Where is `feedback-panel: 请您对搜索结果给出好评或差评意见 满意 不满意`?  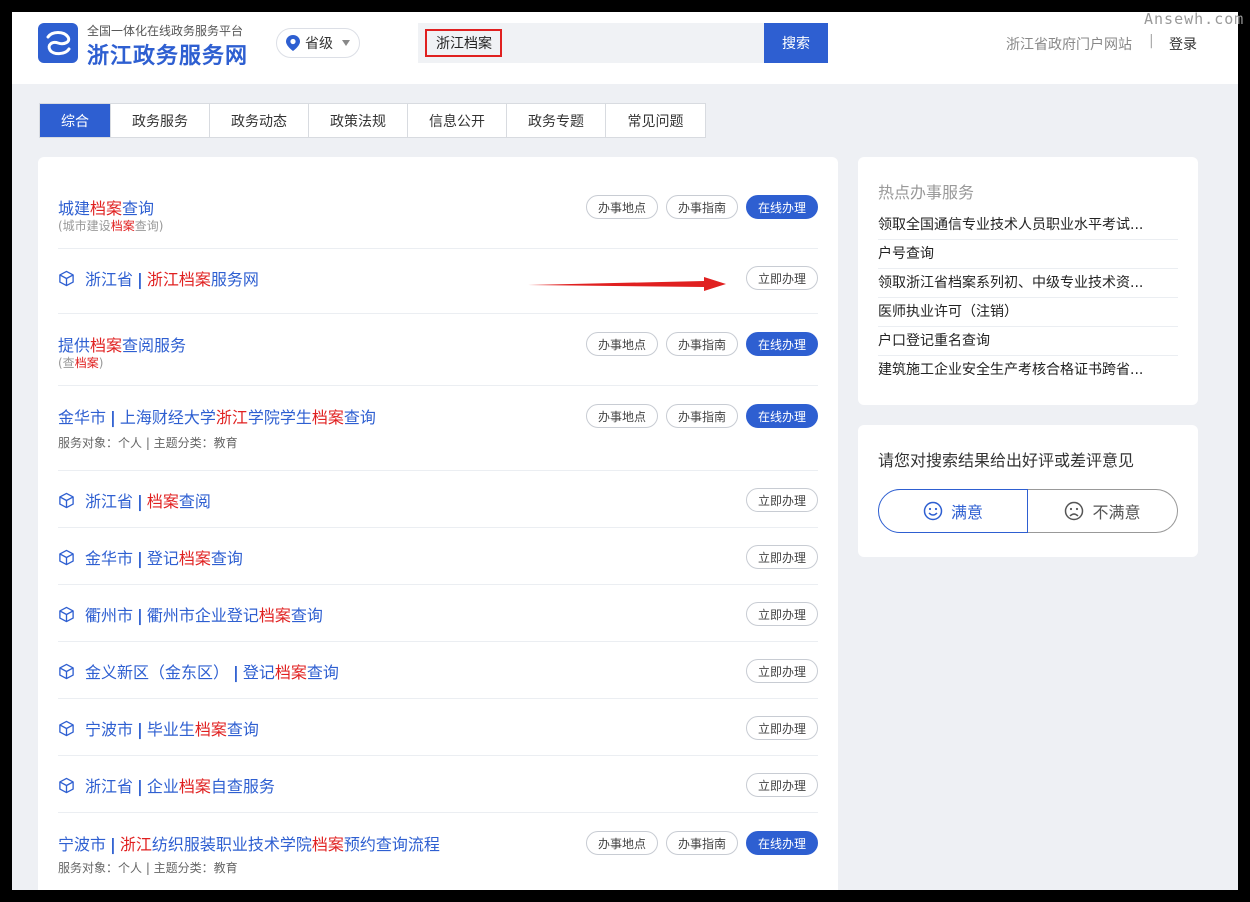 feedback-panel: 请您对搜索结果给出好评或差评意见 满意 不满意 is located at coordinates (1028, 491).